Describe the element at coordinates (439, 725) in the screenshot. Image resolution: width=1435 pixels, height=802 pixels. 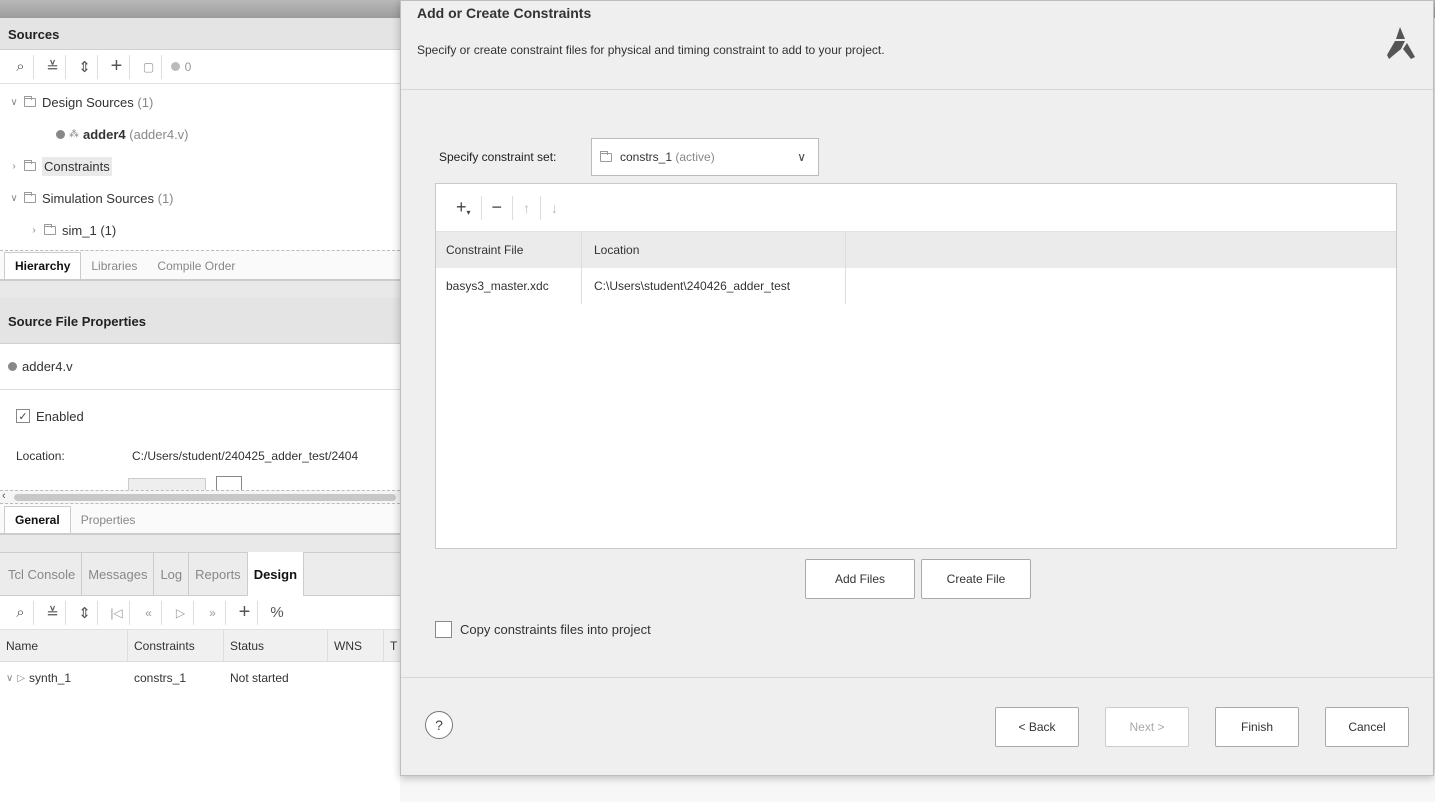
I see `help-icon: ?` at that location.